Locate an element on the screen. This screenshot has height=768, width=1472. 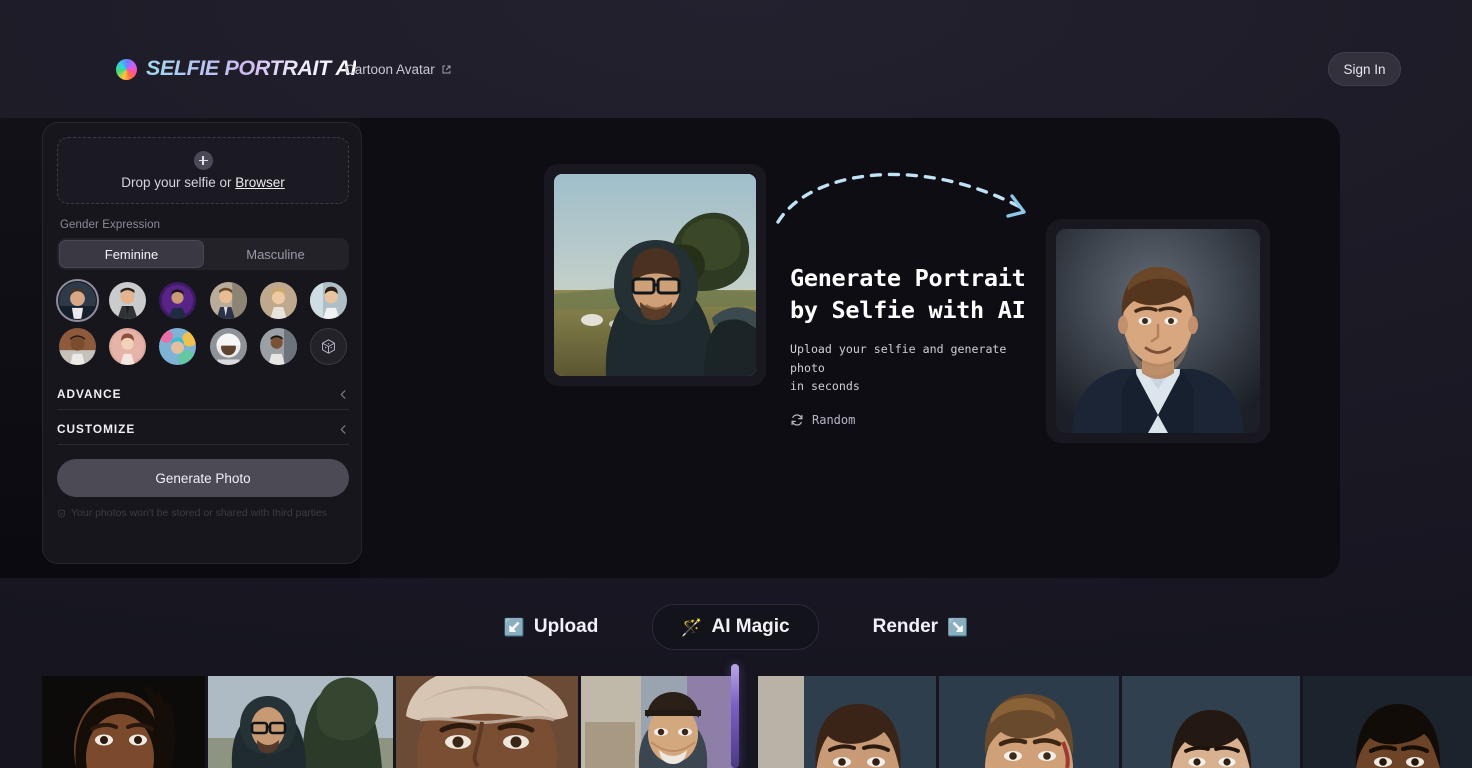
gallery-photo-cap-smile is located at coordinates (658, 722).